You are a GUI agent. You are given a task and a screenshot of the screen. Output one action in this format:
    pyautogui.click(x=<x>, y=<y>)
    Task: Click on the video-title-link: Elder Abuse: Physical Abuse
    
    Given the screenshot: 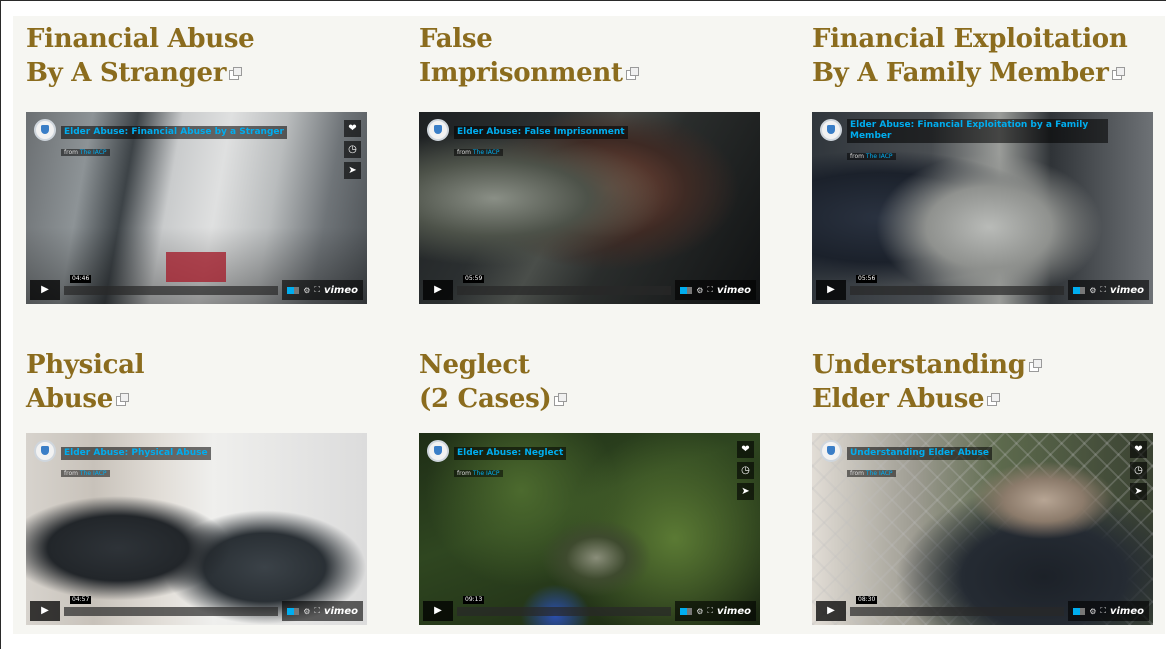 What is the action you would take?
    pyautogui.click(x=136, y=453)
    